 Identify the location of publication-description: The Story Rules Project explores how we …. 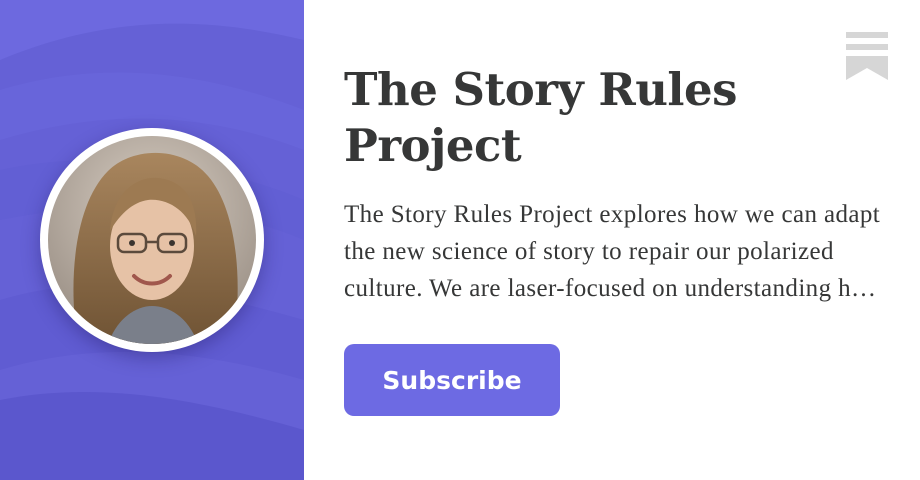
(613, 251).